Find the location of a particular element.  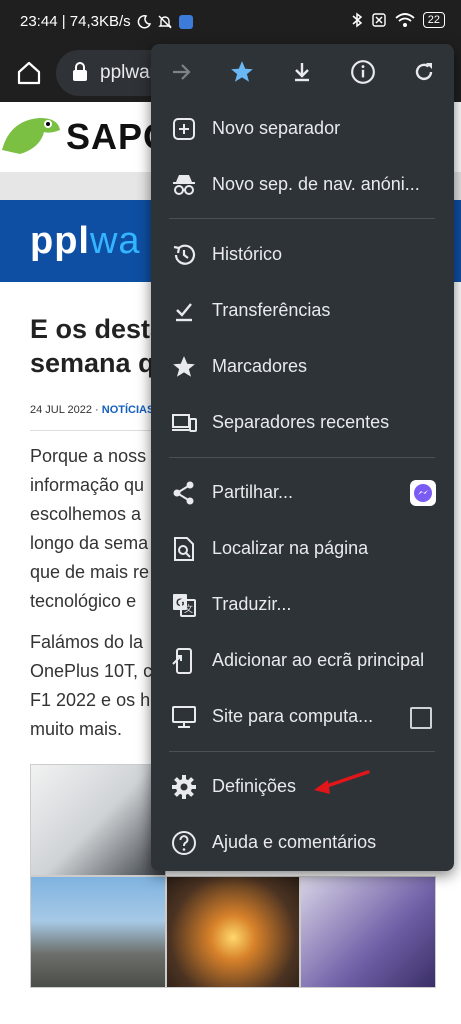

menu-item-settings: Definições is located at coordinates (302, 786).